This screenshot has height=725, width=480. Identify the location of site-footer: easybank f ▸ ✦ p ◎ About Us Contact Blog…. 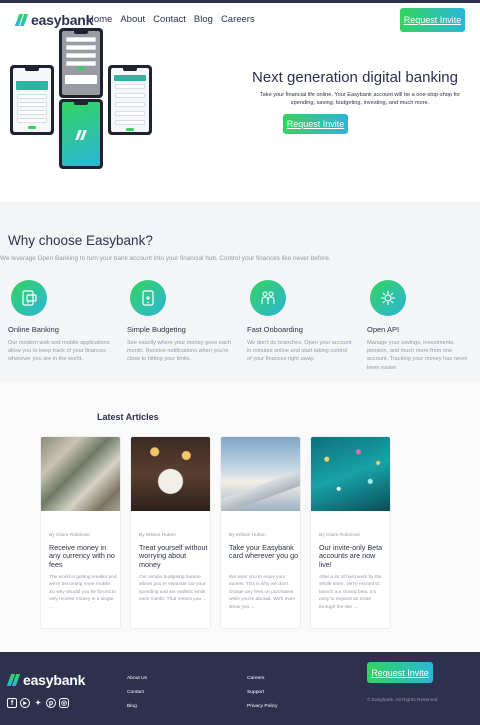
(240, 688).